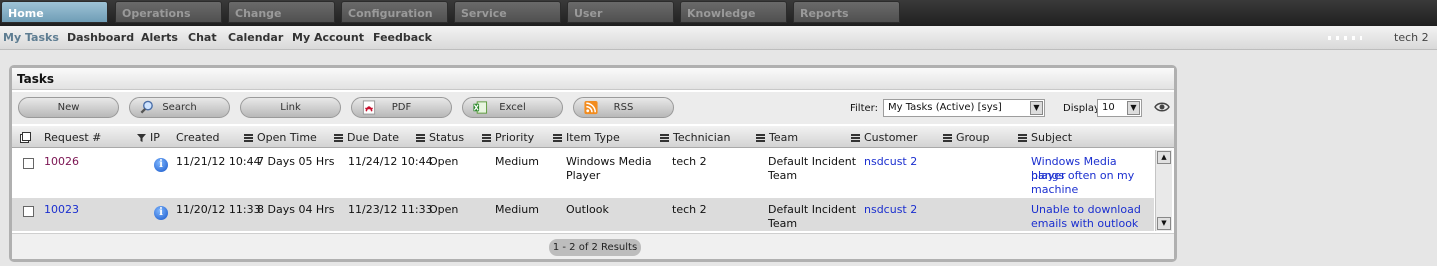  Describe the element at coordinates (394, 12) in the screenshot. I see `tab-configuration: Configuration` at that location.